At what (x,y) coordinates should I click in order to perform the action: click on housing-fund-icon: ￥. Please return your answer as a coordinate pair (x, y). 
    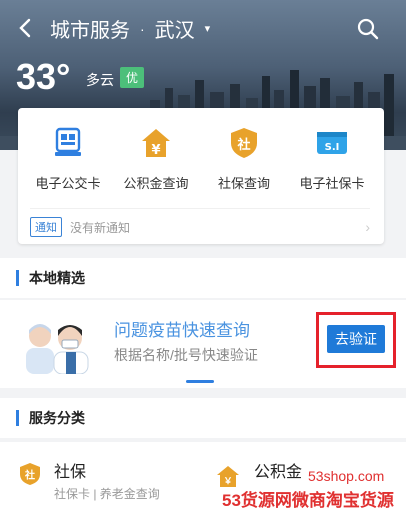
    Looking at the image, I should click on (228, 476).